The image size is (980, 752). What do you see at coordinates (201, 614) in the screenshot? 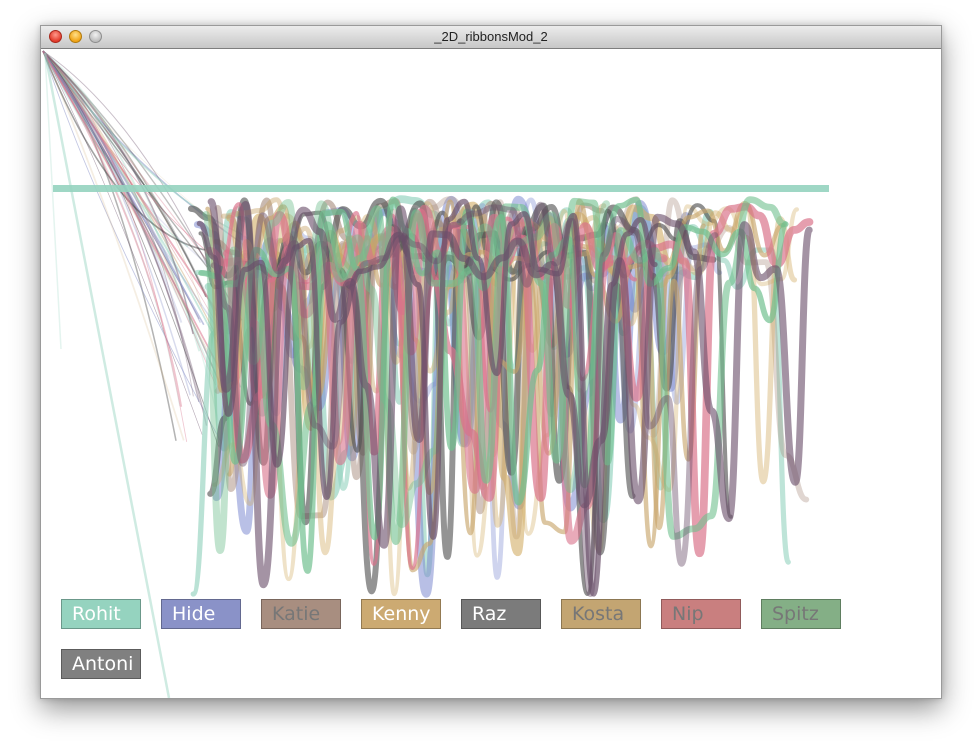
I see `legend-button-hide: Hide` at bounding box center [201, 614].